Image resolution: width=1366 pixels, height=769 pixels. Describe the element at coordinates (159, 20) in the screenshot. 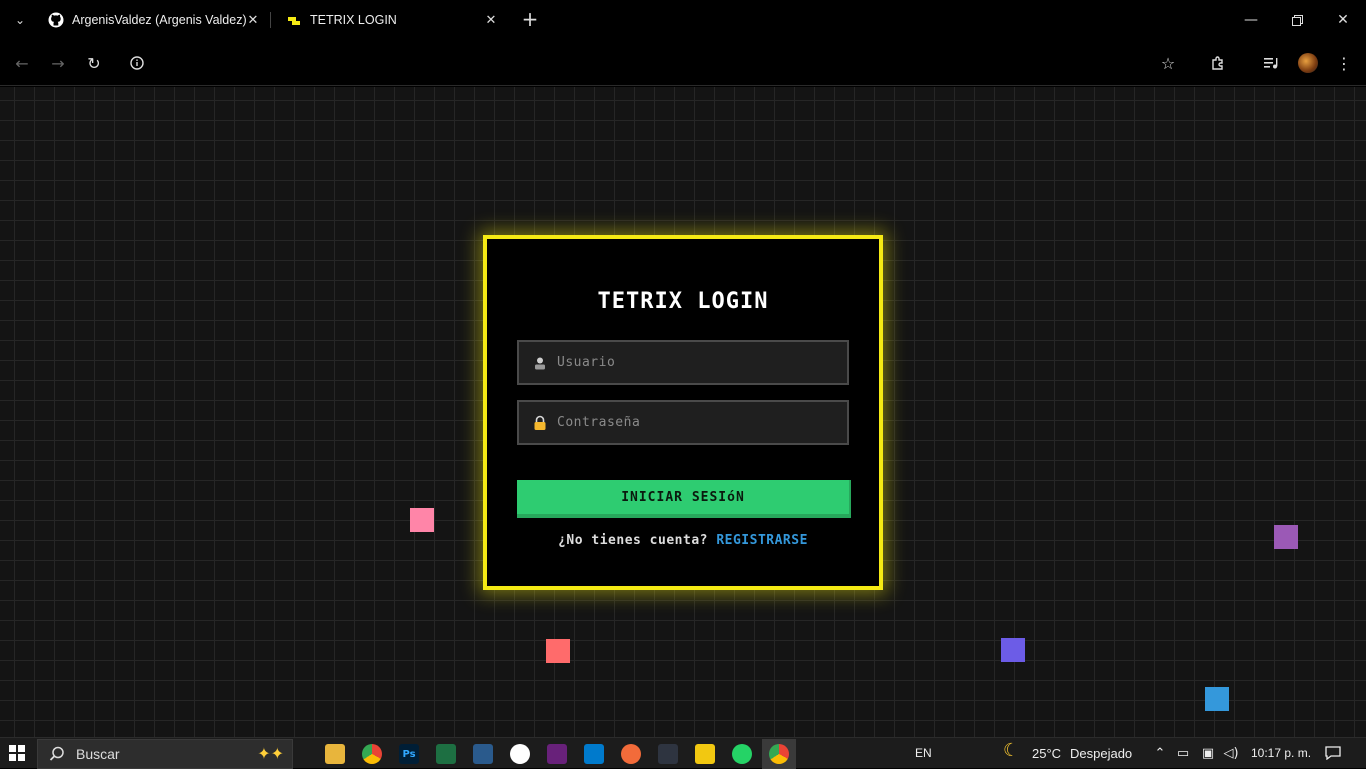

I see `tab-title: ArgenisValdez (Argenis Valdez)` at that location.